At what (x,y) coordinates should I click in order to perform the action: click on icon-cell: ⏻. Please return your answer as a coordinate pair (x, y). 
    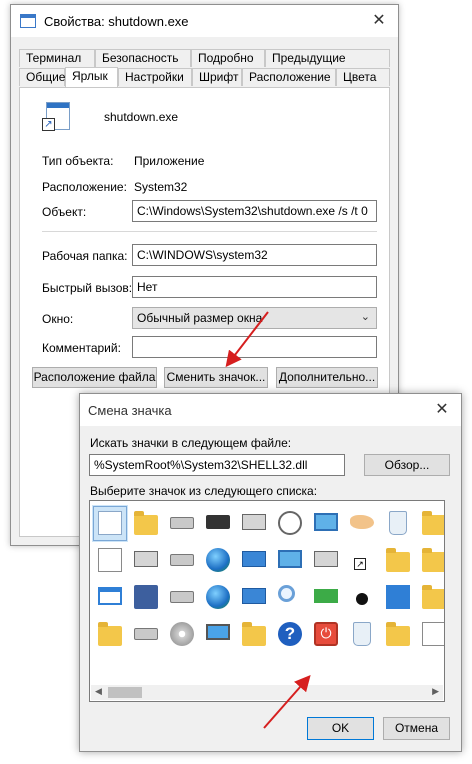
    Looking at the image, I should click on (326, 634).